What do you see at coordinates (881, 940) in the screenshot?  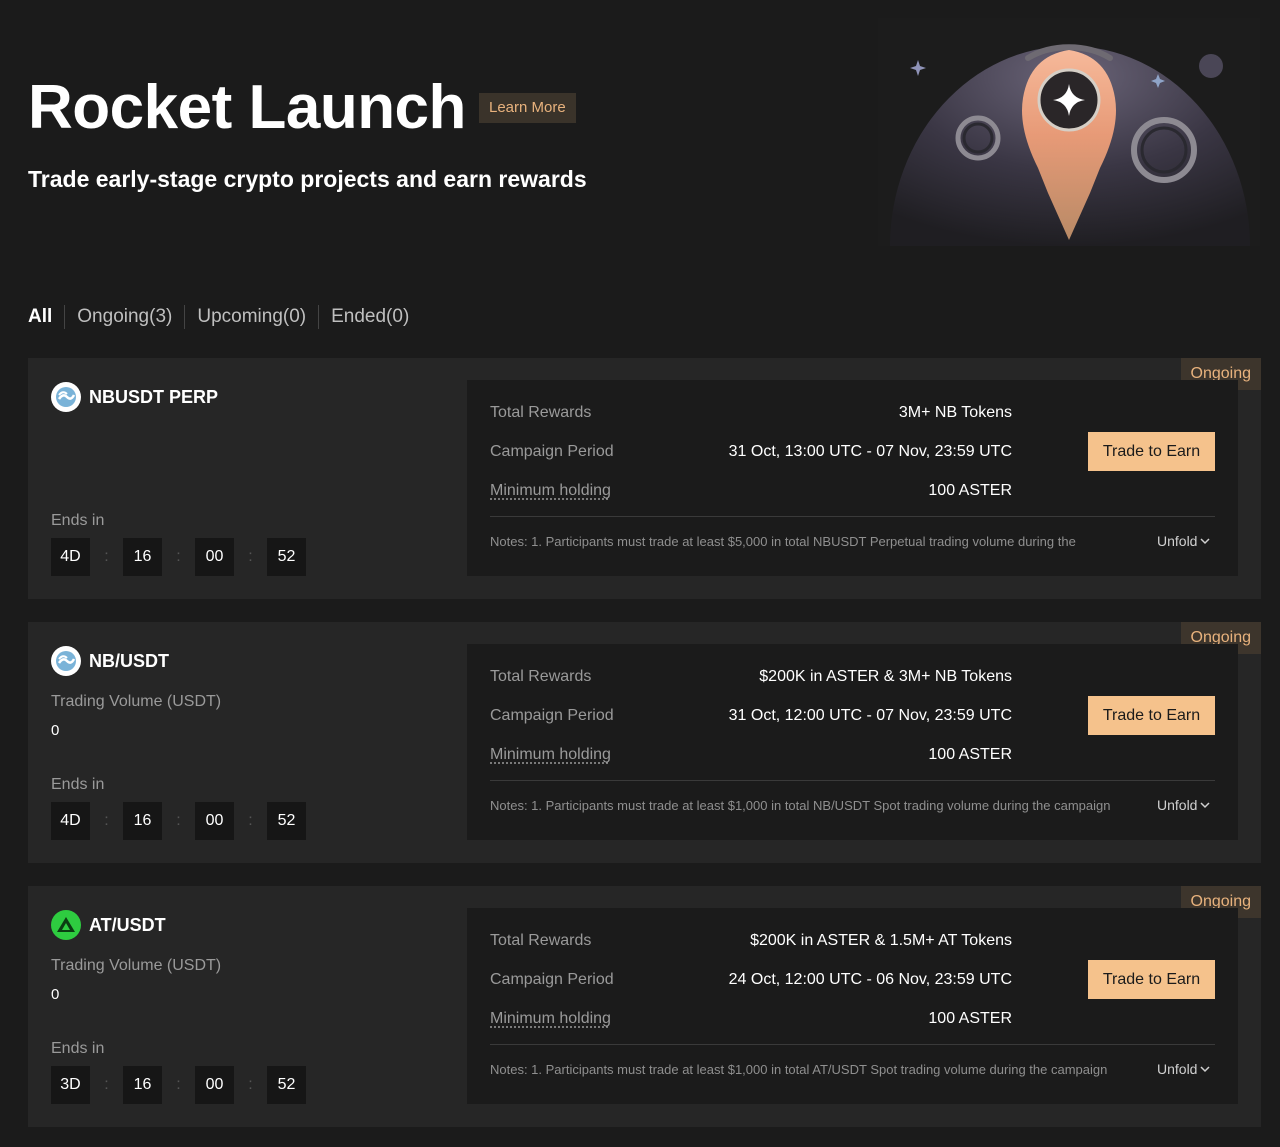 I see `total-rewards-value: $200K in ASTER & 1.5M+ AT Tokens` at bounding box center [881, 940].